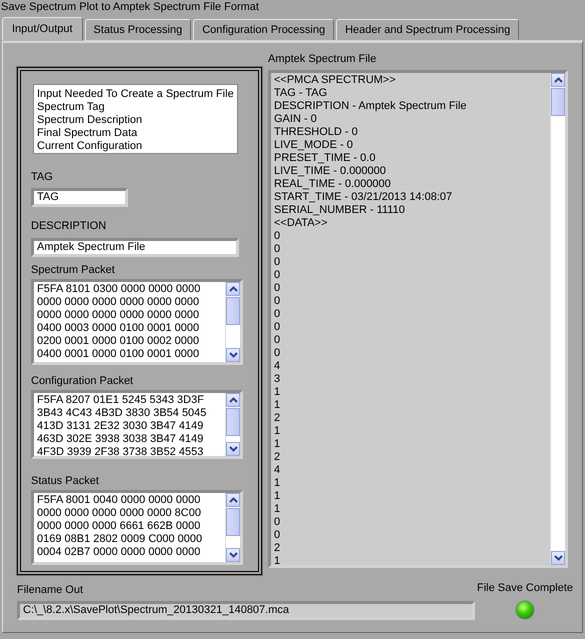  What do you see at coordinates (135, 247) in the screenshot?
I see `input-field: Amptek Spectrum File` at bounding box center [135, 247].